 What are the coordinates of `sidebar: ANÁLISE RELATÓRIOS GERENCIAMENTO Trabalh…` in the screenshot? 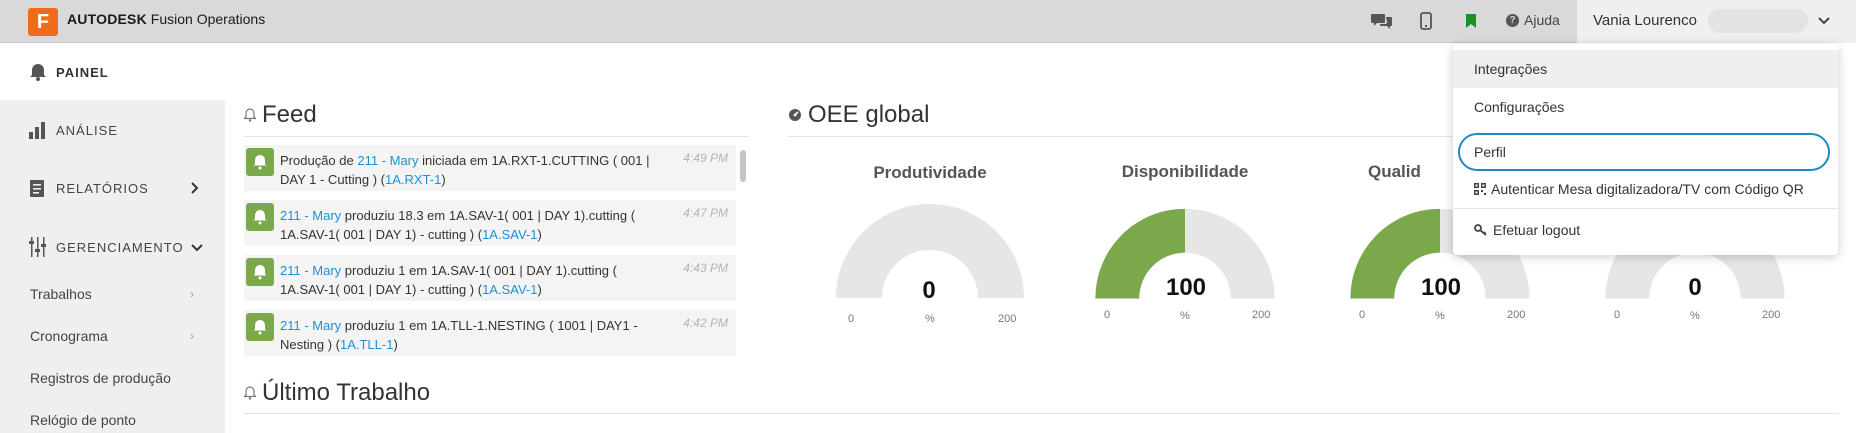 It's located at (112, 266).